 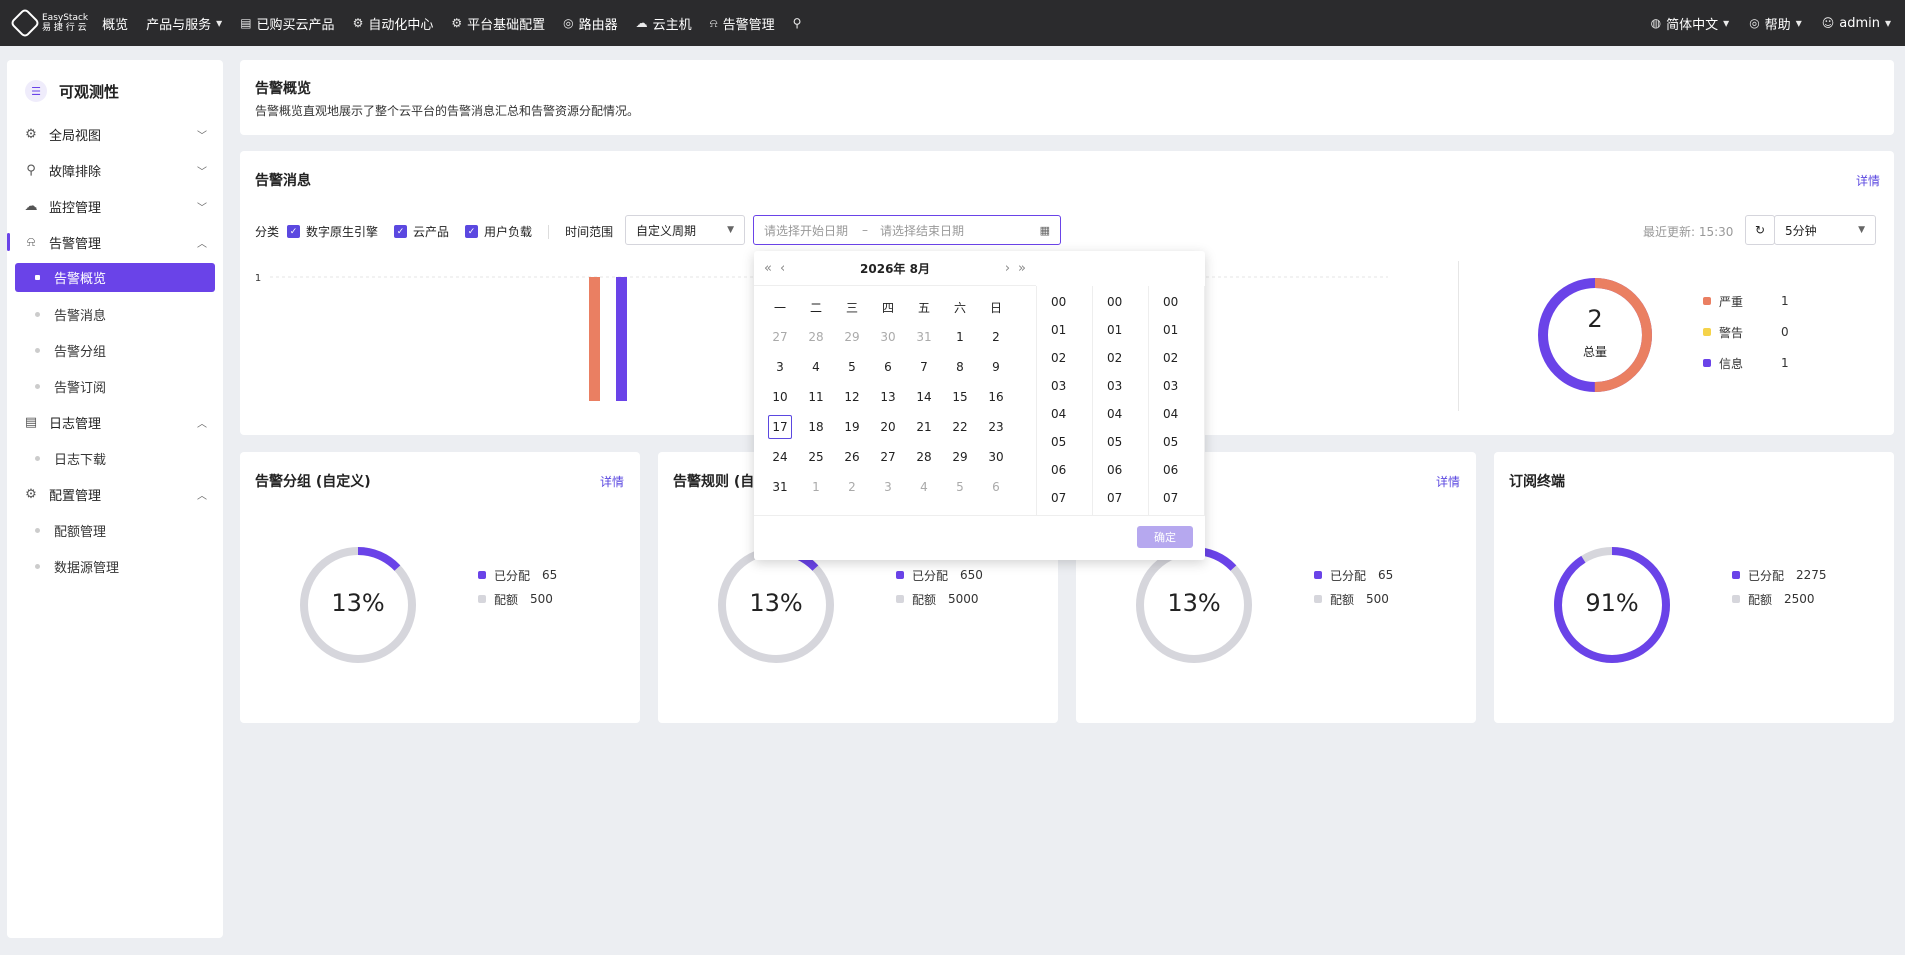 What do you see at coordinates (421, 231) in the screenshot?
I see `checkbox-cloud-products: ✓ 云产品` at bounding box center [421, 231].